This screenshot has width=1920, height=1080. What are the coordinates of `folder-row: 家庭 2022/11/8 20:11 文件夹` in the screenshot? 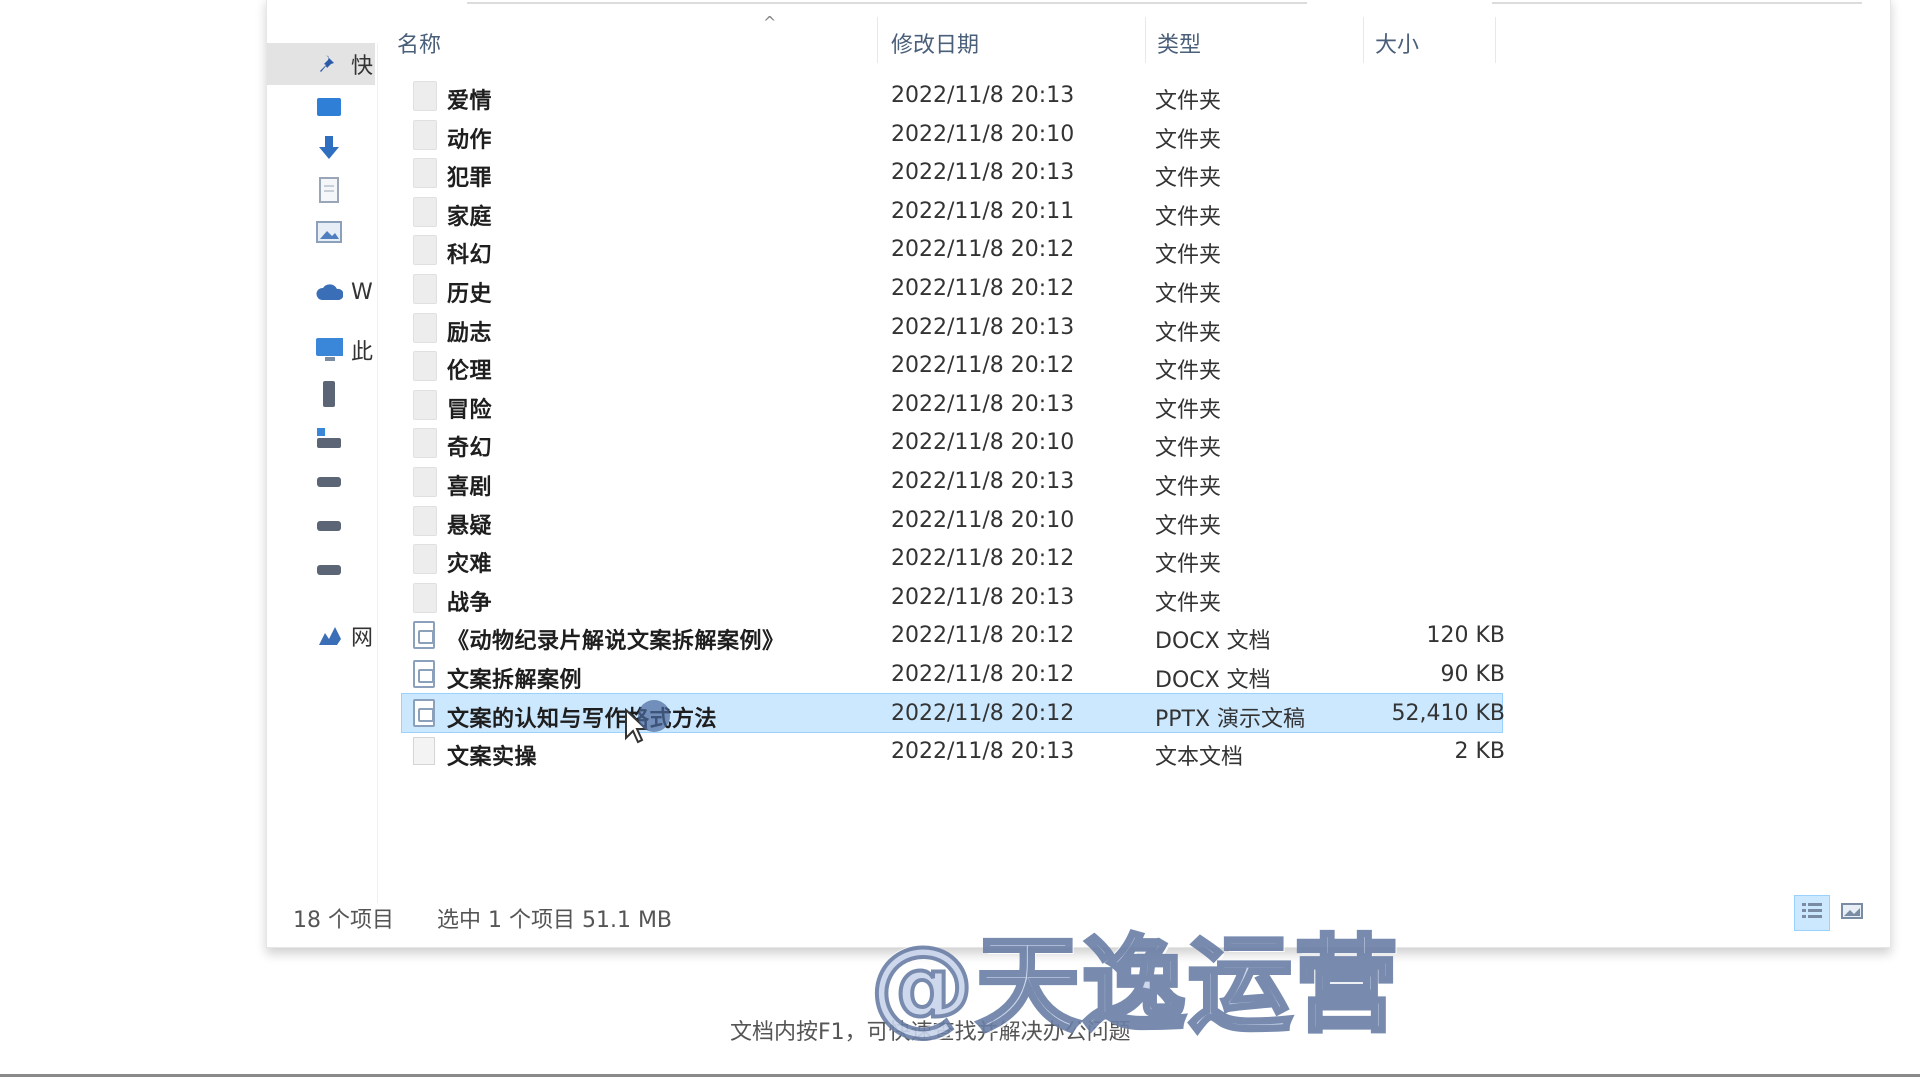 It's located at (955, 212).